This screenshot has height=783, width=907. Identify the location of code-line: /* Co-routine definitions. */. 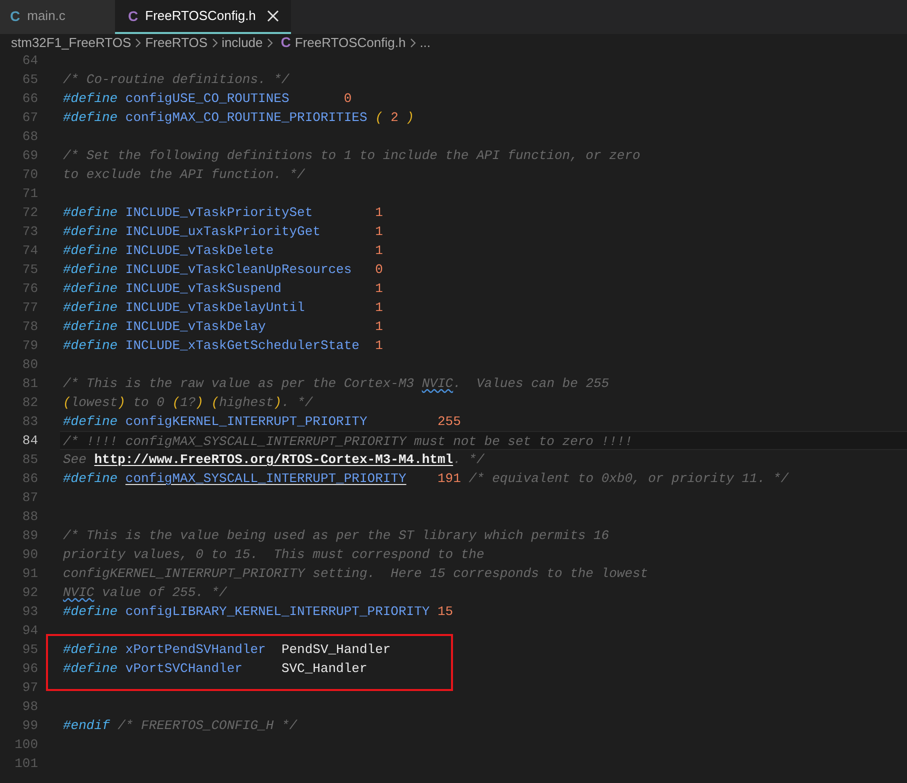
(176, 80).